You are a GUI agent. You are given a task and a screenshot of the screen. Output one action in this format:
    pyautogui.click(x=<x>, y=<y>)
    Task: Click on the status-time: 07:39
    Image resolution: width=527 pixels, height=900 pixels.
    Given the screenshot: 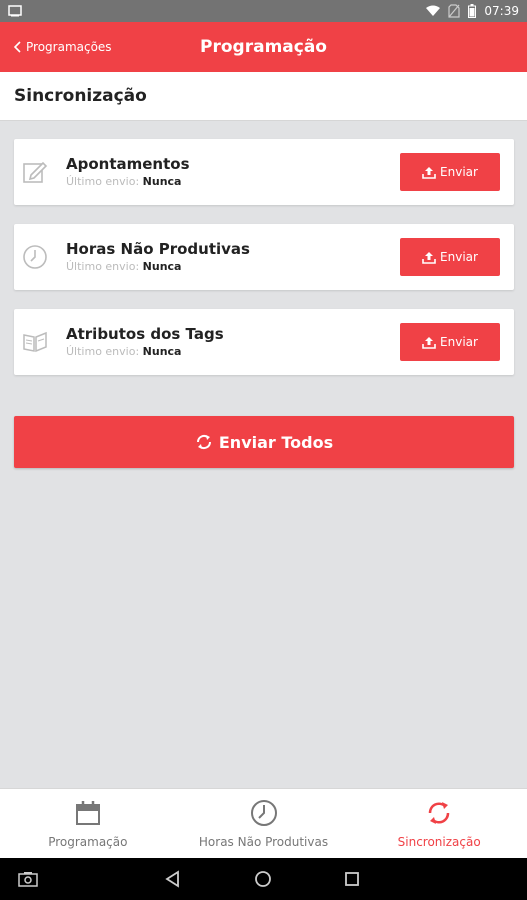 What is the action you would take?
    pyautogui.click(x=501, y=11)
    